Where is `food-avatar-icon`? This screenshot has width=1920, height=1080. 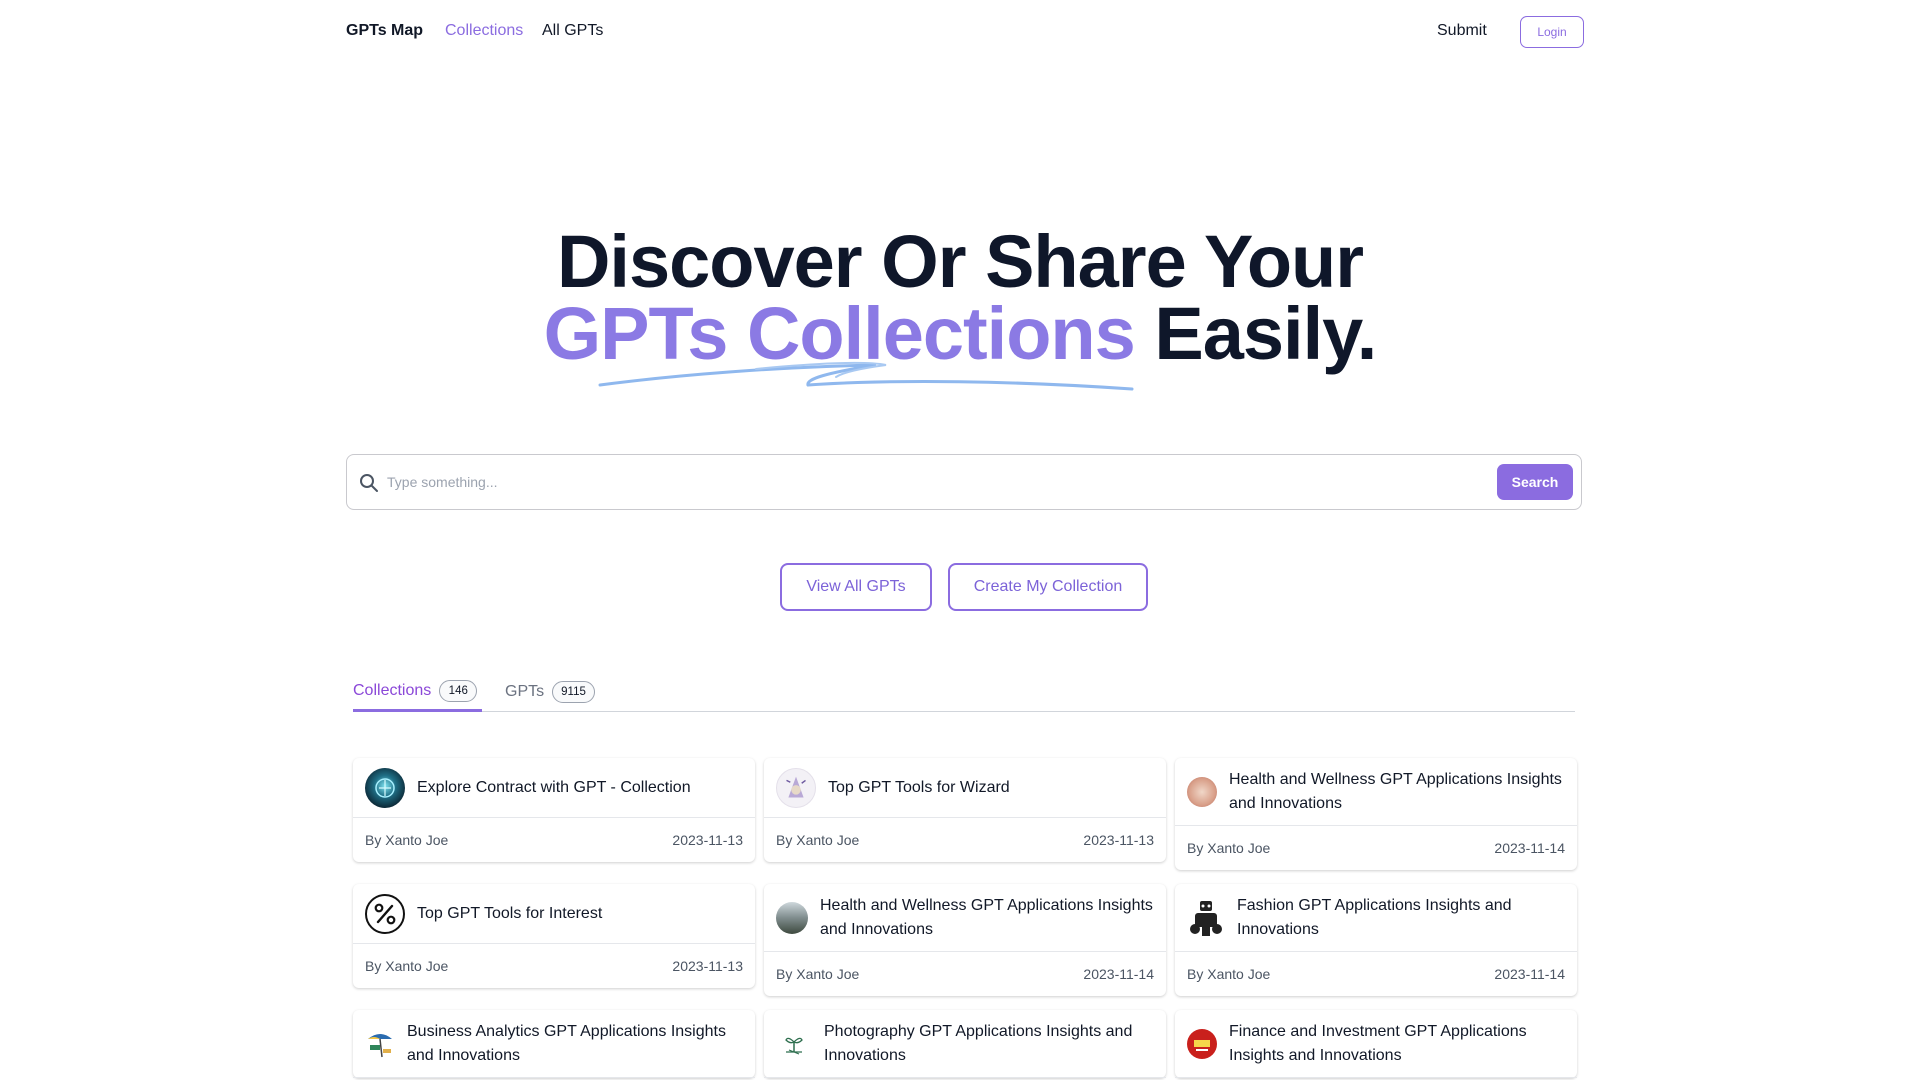
food-avatar-icon is located at coordinates (1202, 791).